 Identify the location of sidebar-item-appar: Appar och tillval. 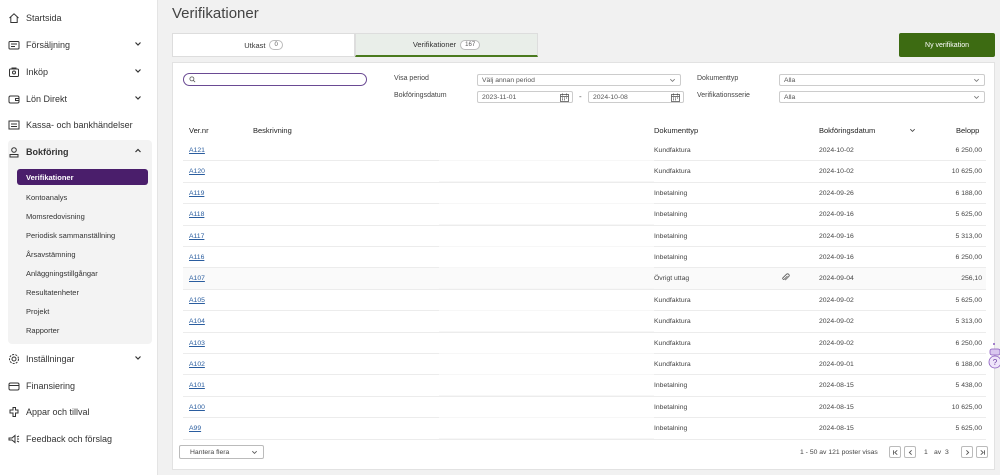
(80, 412).